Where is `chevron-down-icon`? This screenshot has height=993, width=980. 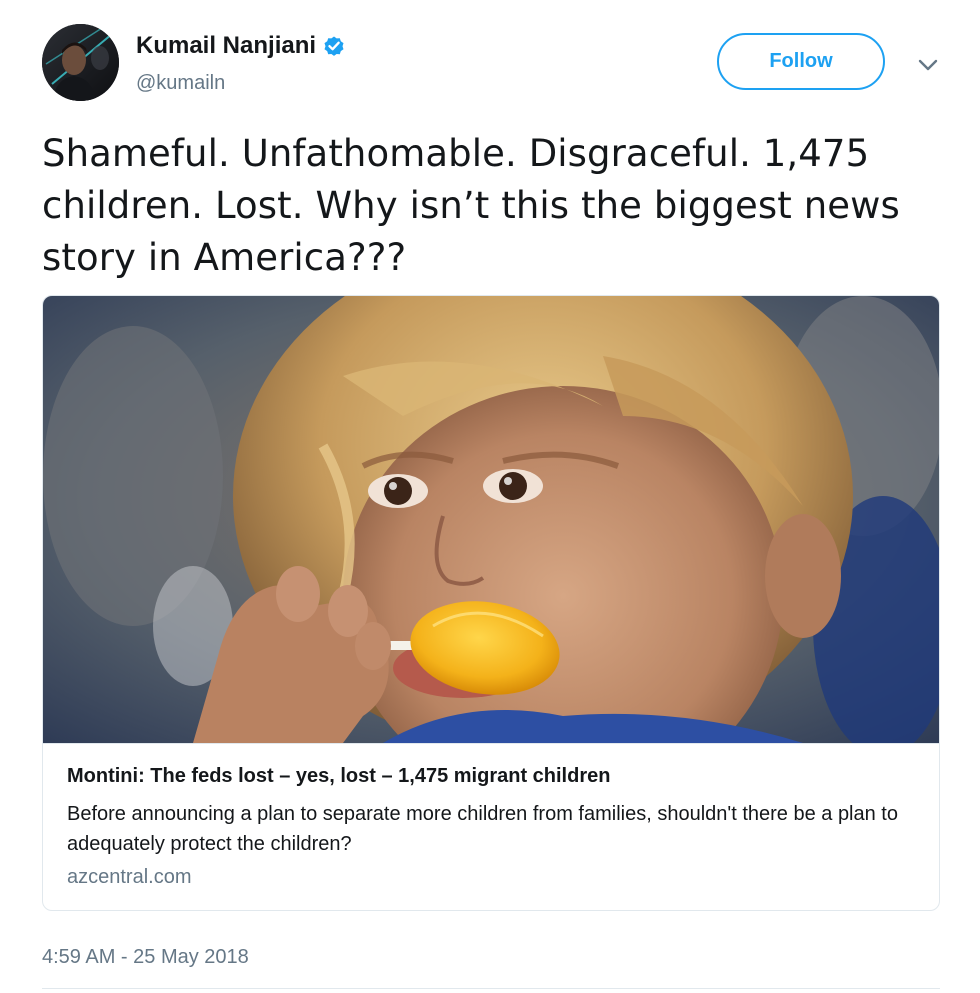
chevron-down-icon is located at coordinates (928, 64).